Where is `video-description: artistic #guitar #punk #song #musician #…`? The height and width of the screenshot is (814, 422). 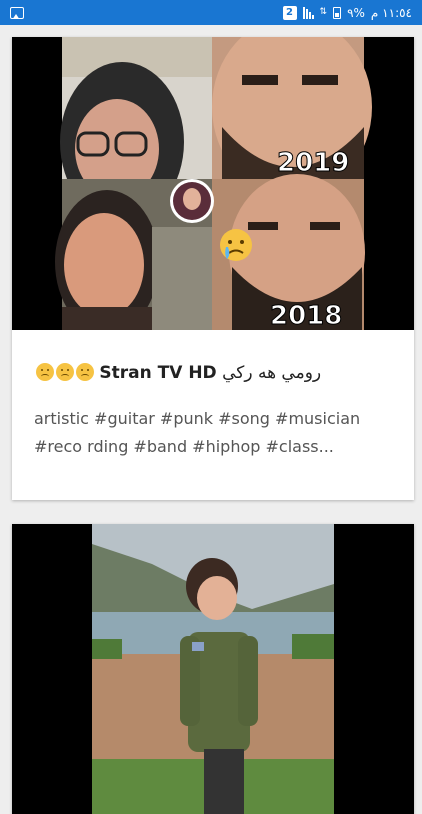 video-description: artistic #guitar #punk #song #musician #… is located at coordinates (197, 432).